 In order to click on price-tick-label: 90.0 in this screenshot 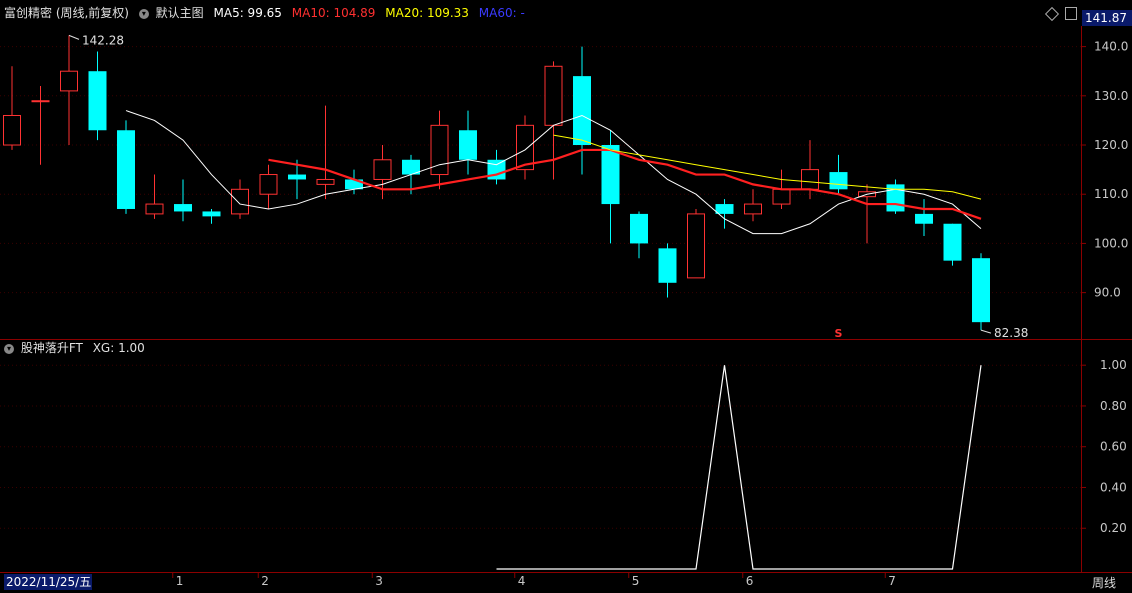, I will do `click(1107, 293)`.